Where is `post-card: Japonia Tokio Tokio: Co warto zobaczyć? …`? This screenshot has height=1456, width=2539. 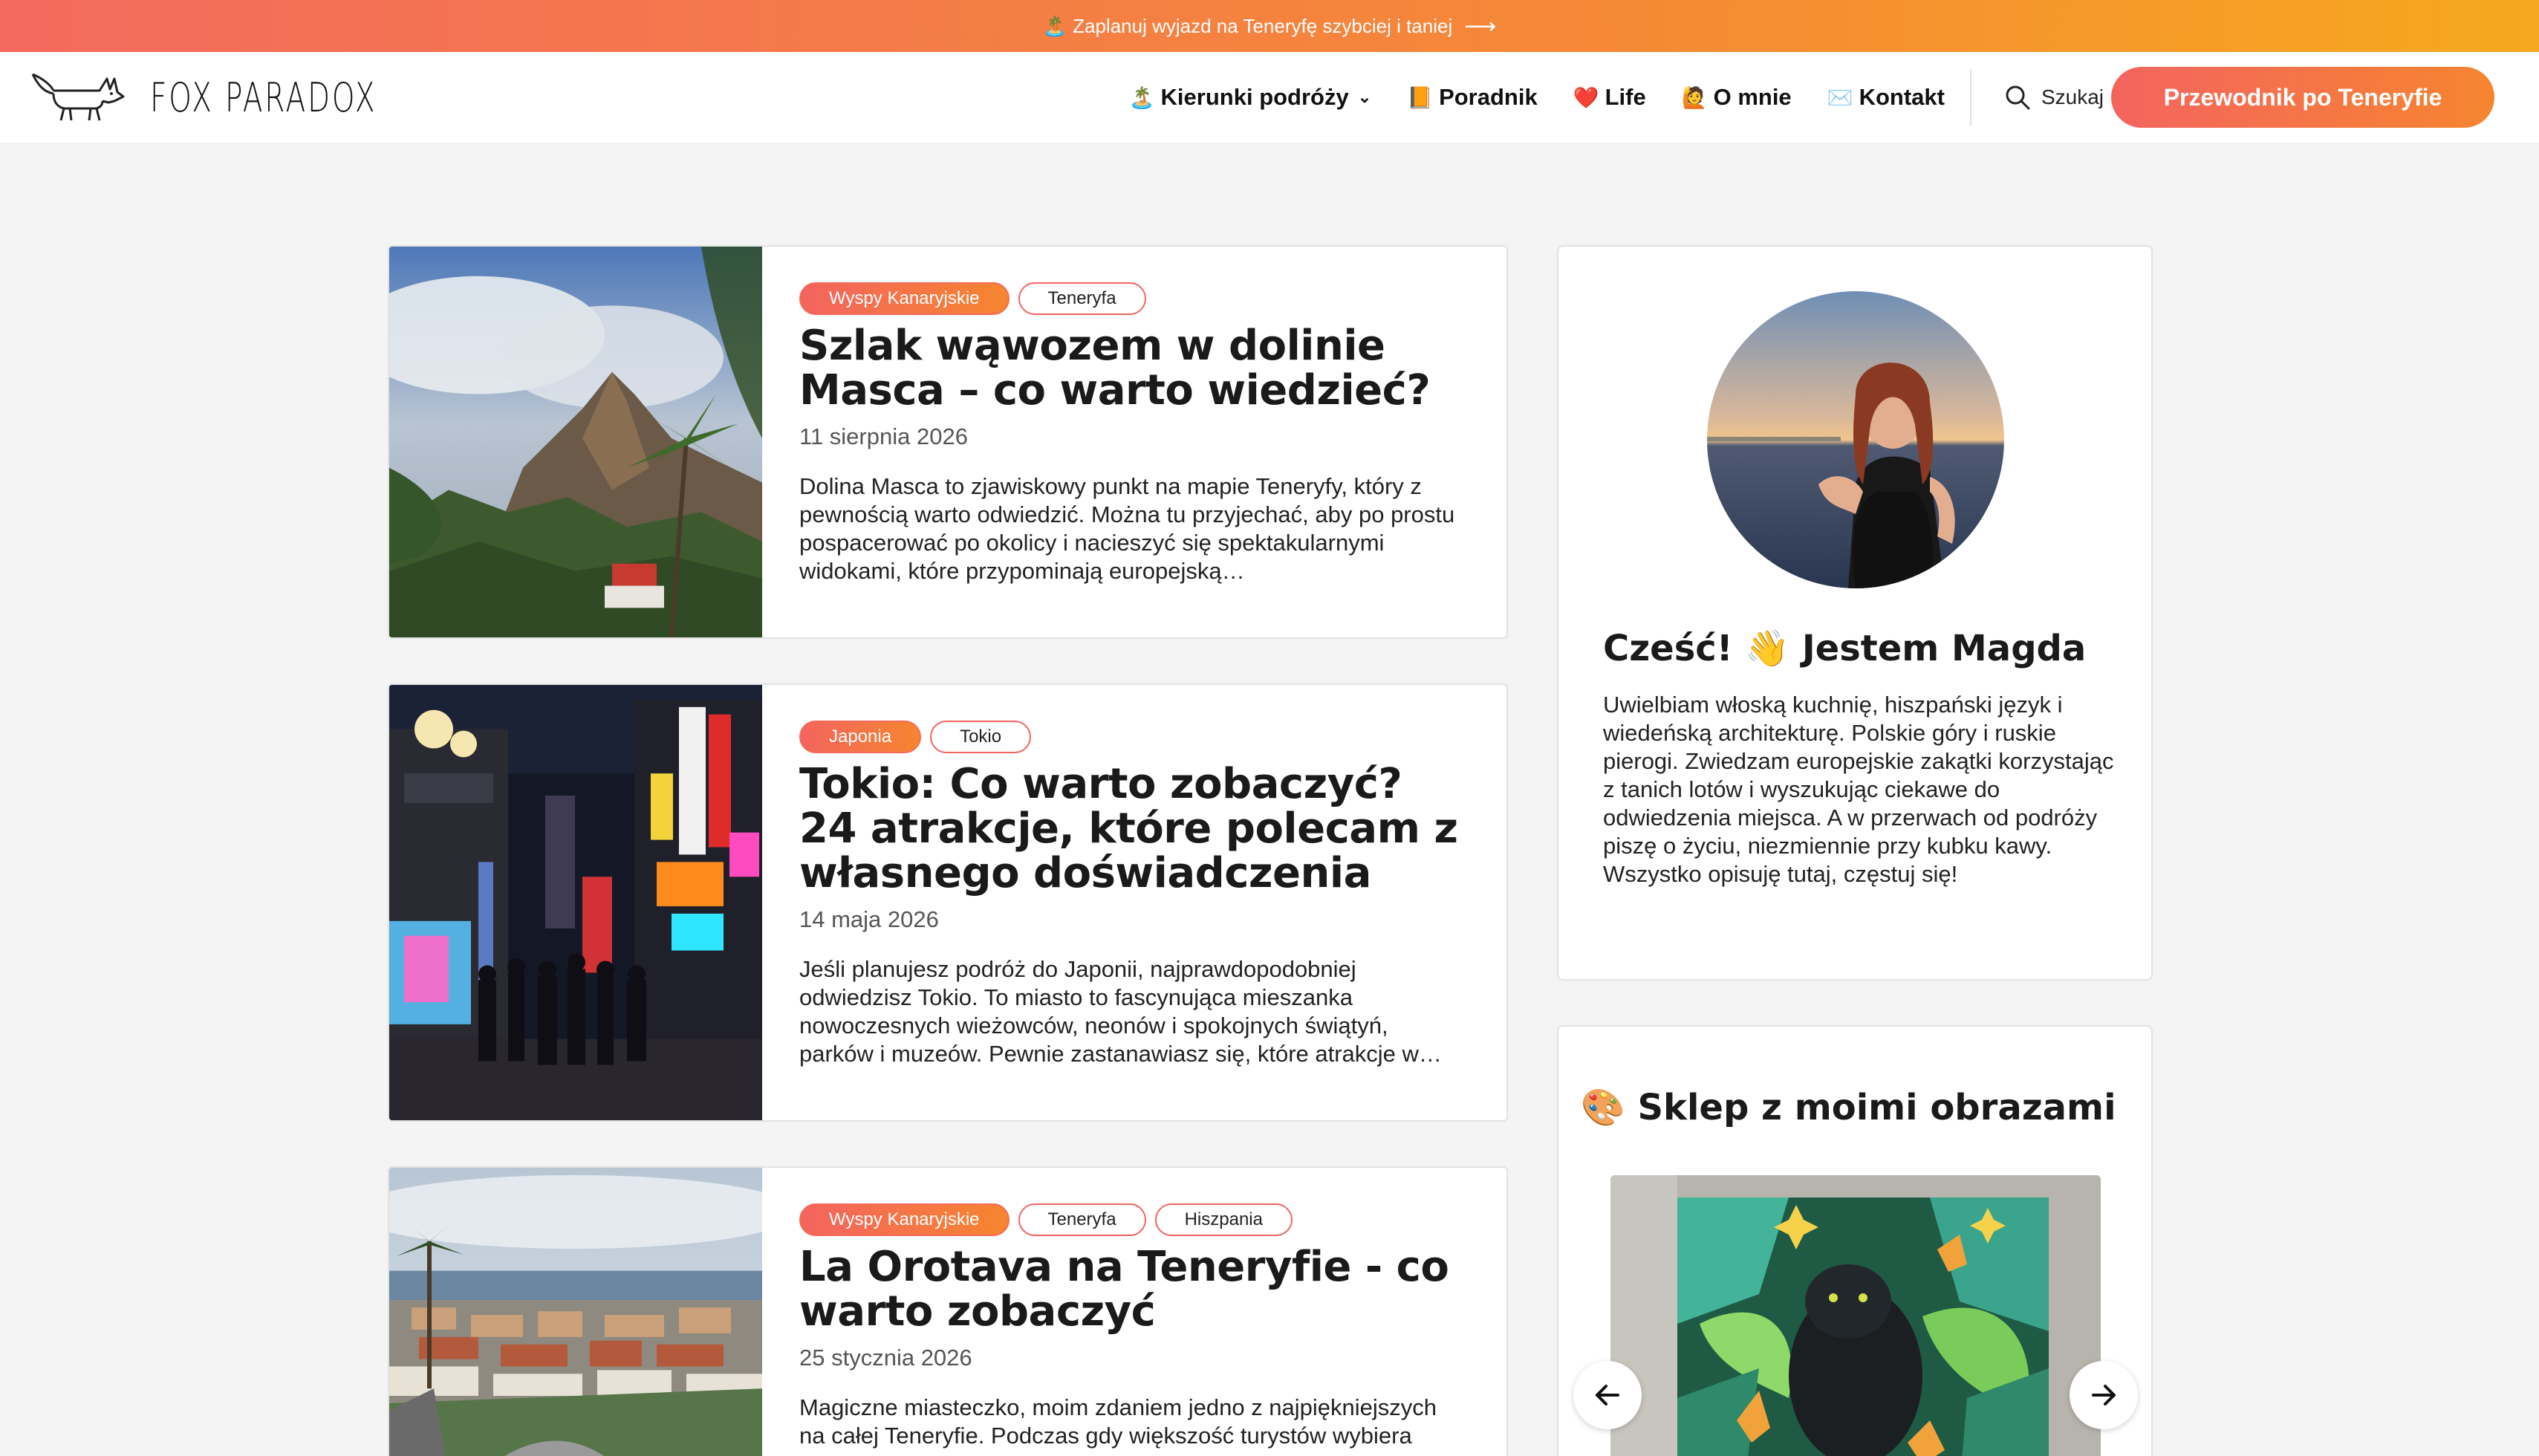 post-card: Japonia Tokio Tokio: Co warto zobaczyć? … is located at coordinates (948, 902).